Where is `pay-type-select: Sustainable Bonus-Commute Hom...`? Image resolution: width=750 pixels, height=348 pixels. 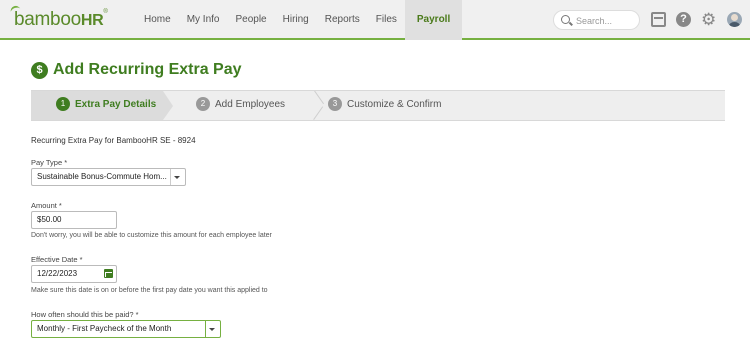 pay-type-select: Sustainable Bonus-Commute Hom... is located at coordinates (108, 177).